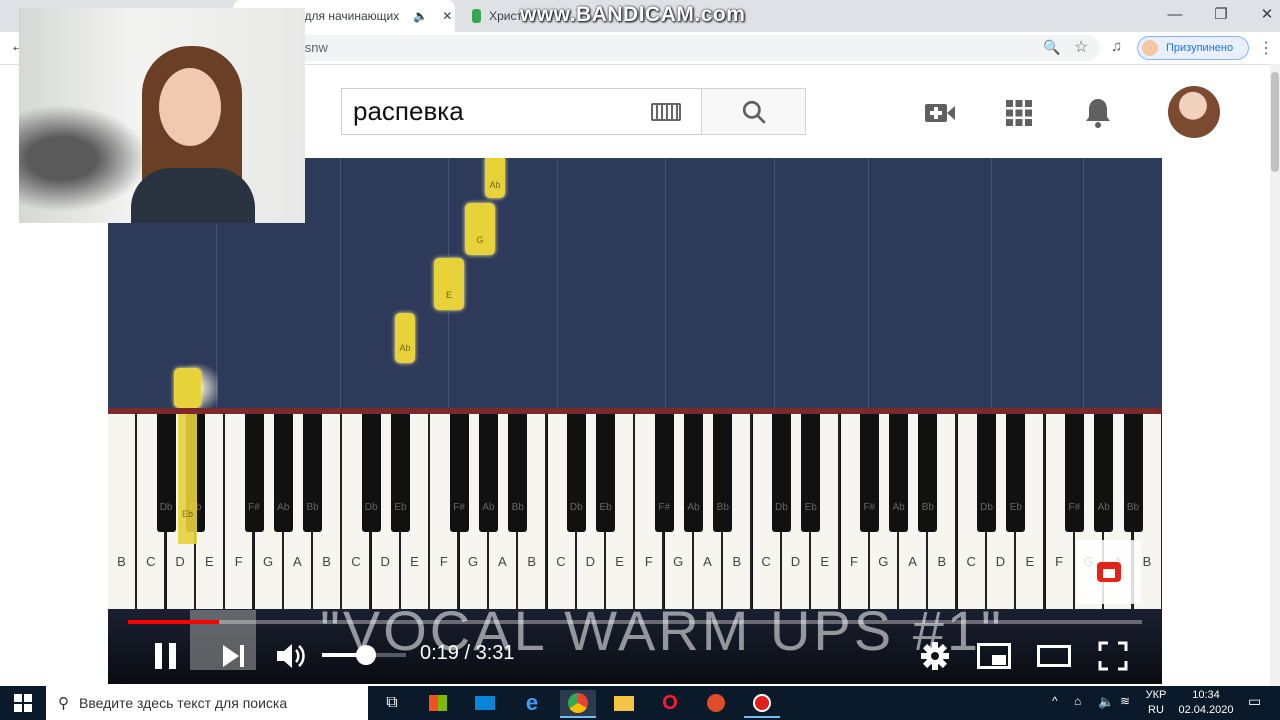  What do you see at coordinates (666, 112) in the screenshot?
I see `keyboard-icon` at bounding box center [666, 112].